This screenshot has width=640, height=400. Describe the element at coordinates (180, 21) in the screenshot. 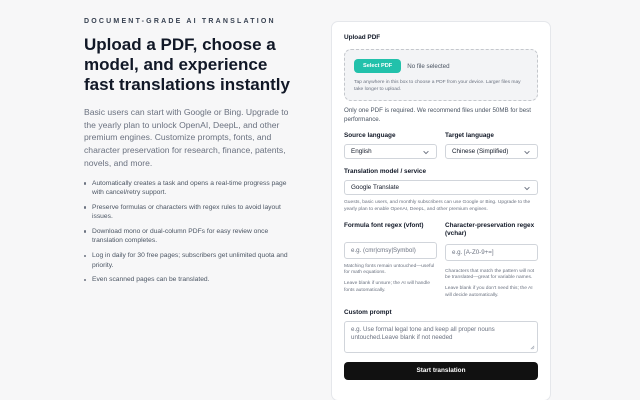

I see `eyebrow: DOCUMENT-GRADE AI TRANSLATION` at that location.